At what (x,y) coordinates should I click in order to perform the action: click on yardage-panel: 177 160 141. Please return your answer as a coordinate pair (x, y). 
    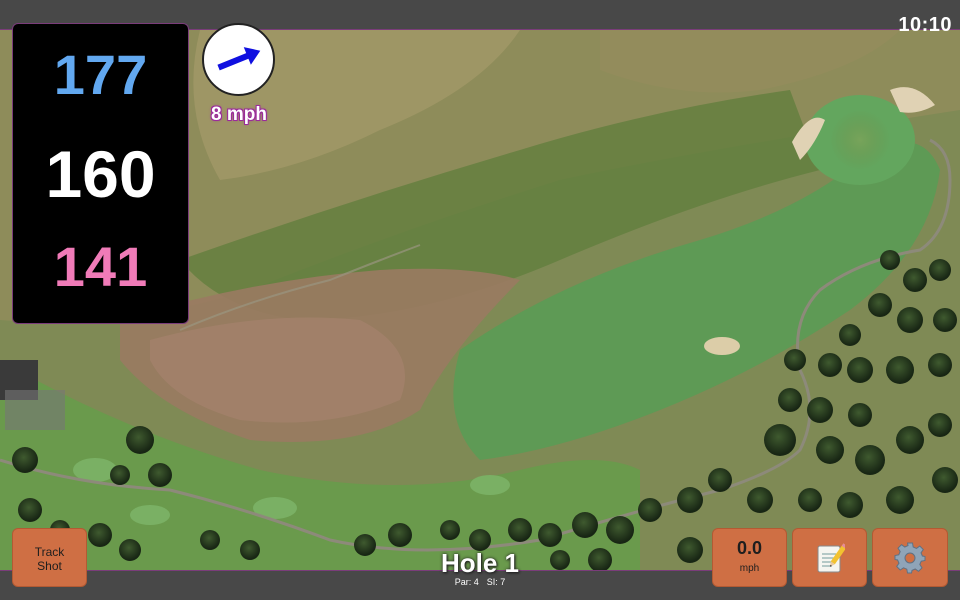
    Looking at the image, I should click on (100, 173).